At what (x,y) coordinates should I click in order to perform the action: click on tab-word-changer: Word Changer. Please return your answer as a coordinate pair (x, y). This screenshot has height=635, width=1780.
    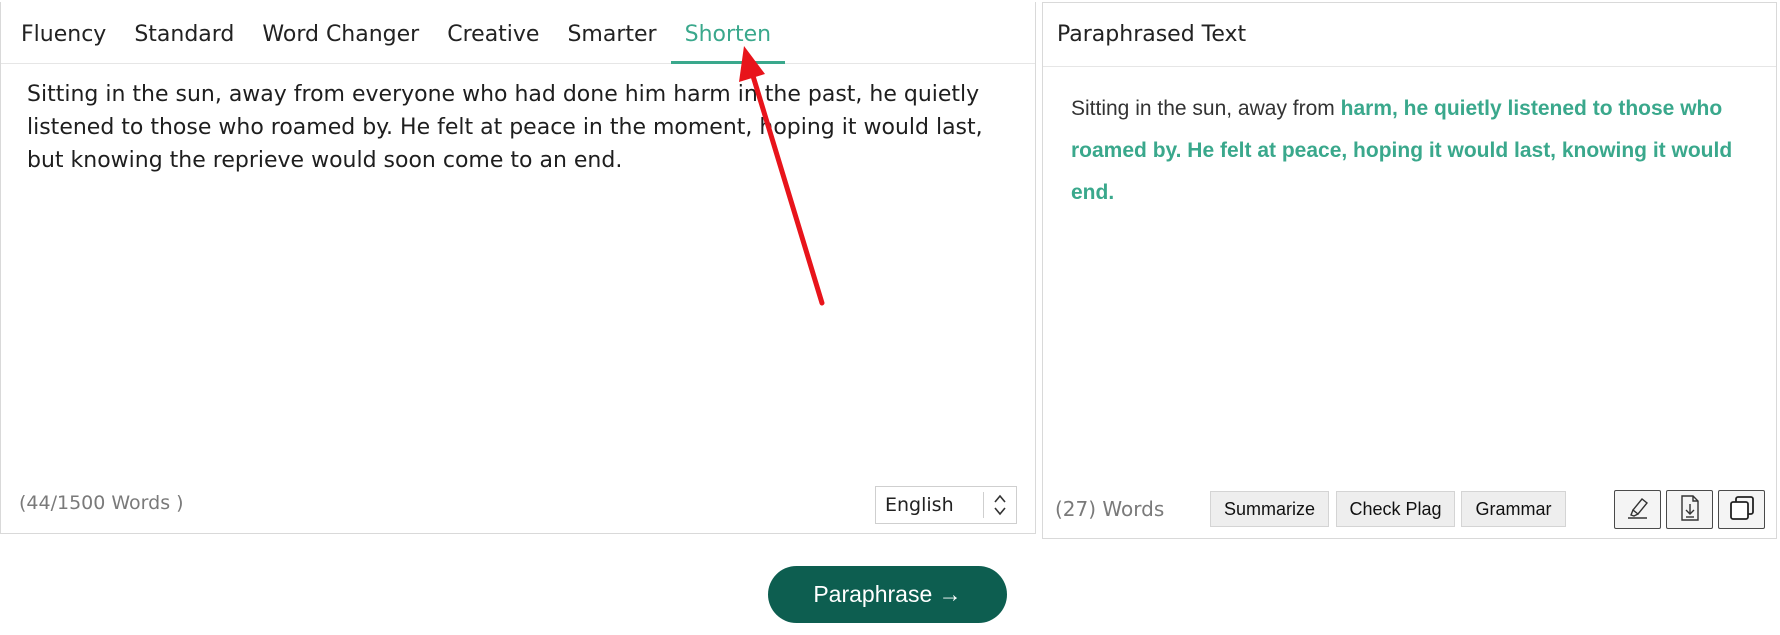
    Looking at the image, I should click on (340, 43).